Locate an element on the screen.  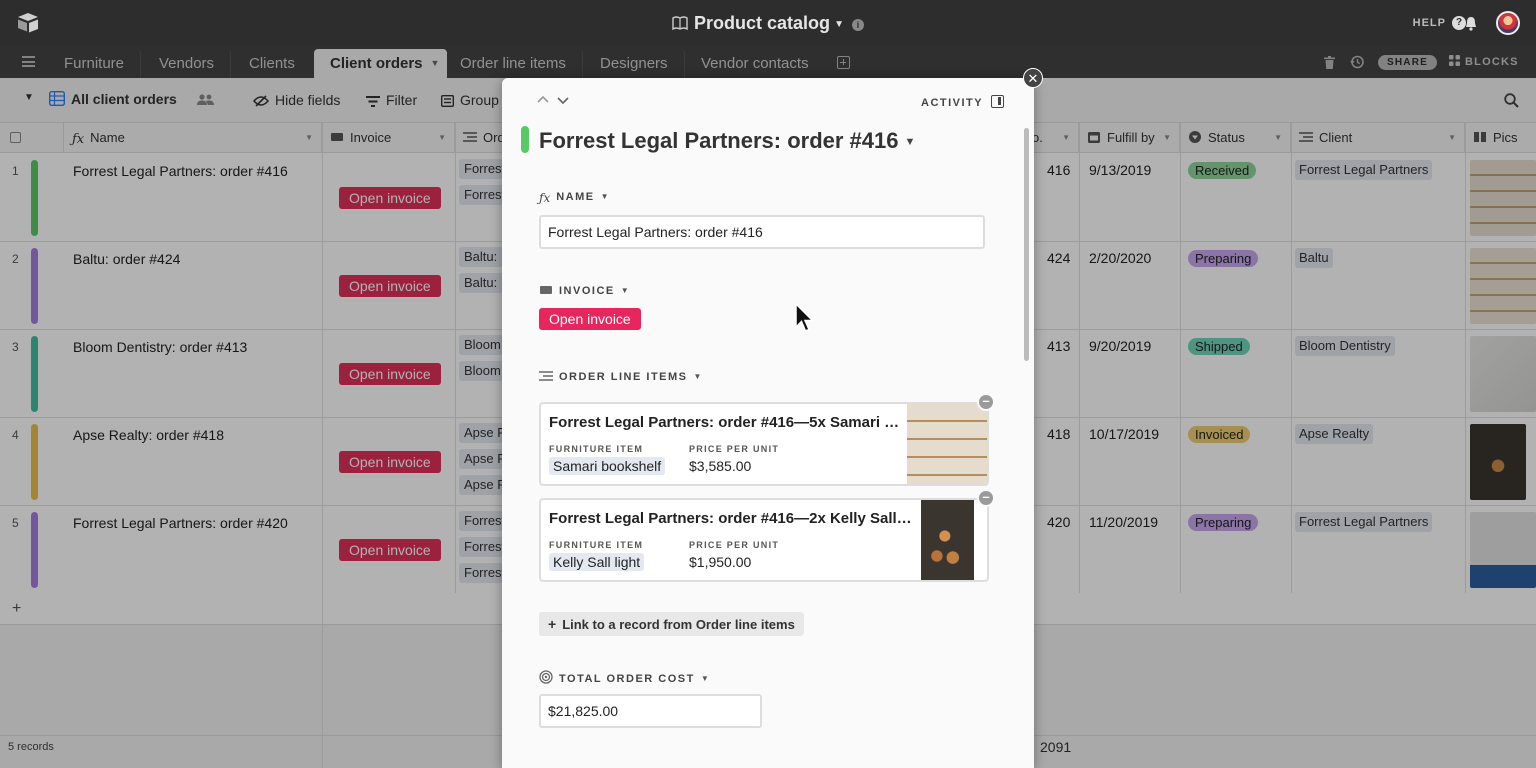
formula-icon: ƒx is located at coordinates (545, 198).